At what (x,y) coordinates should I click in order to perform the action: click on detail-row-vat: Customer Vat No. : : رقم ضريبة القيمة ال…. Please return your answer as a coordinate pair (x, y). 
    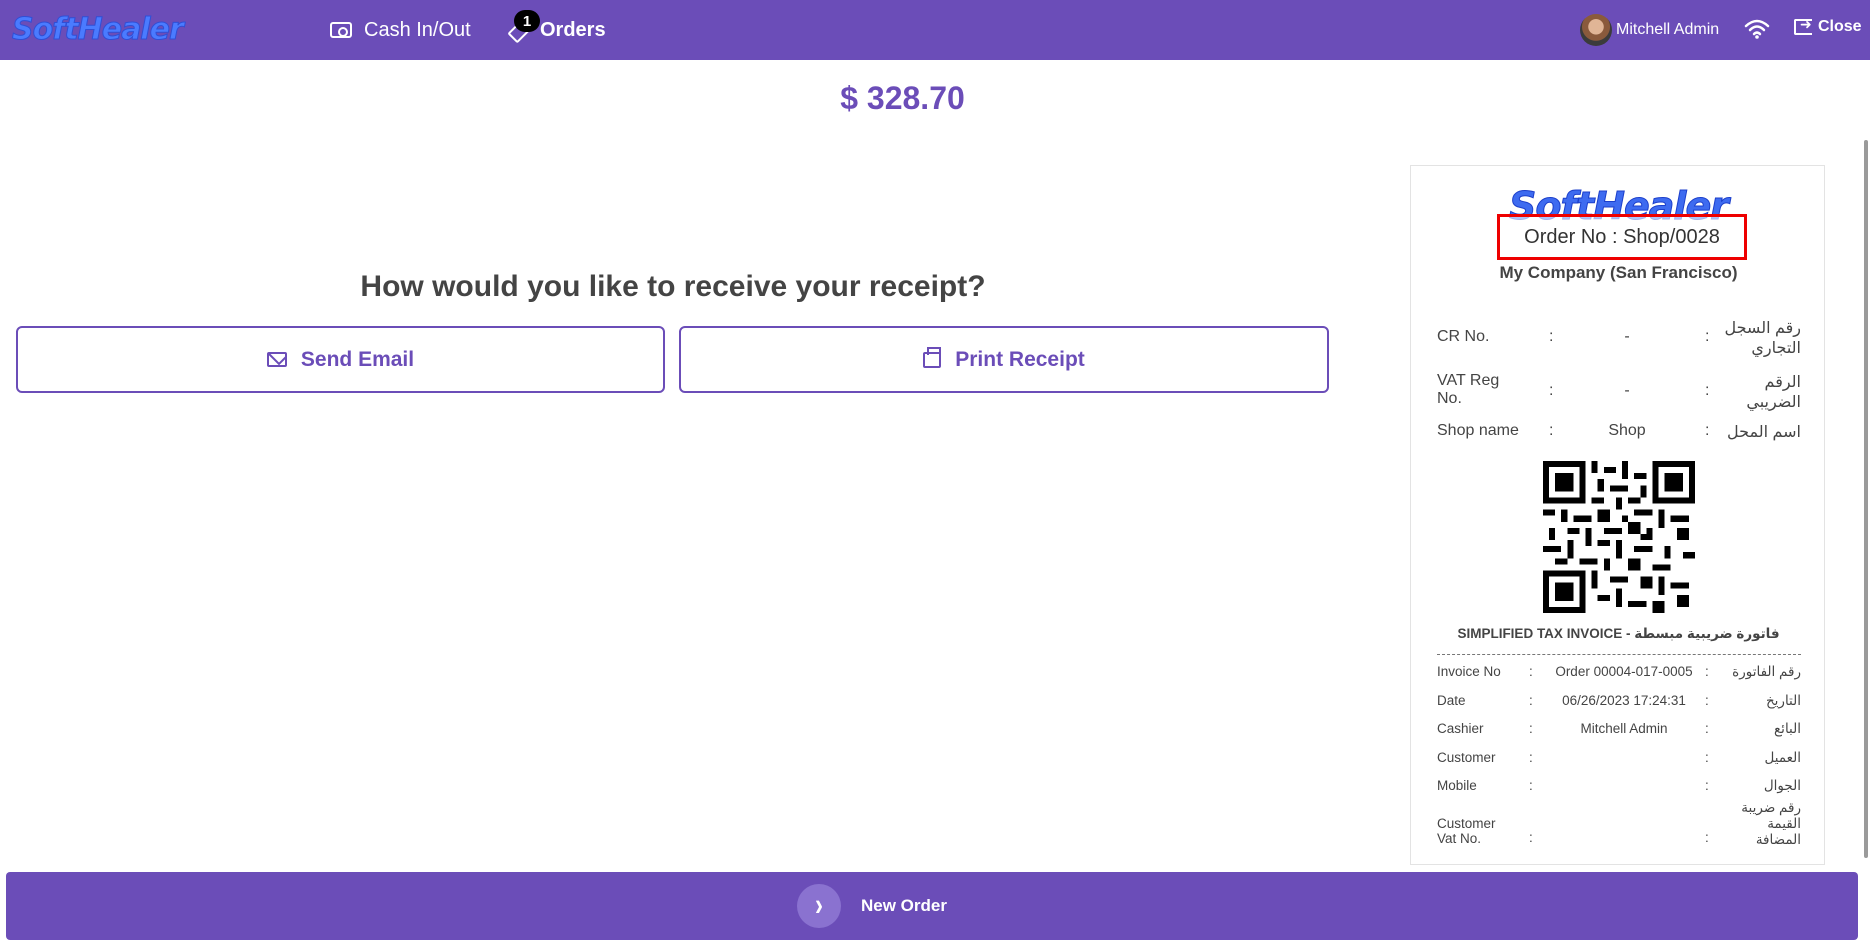
    Looking at the image, I should click on (1619, 832).